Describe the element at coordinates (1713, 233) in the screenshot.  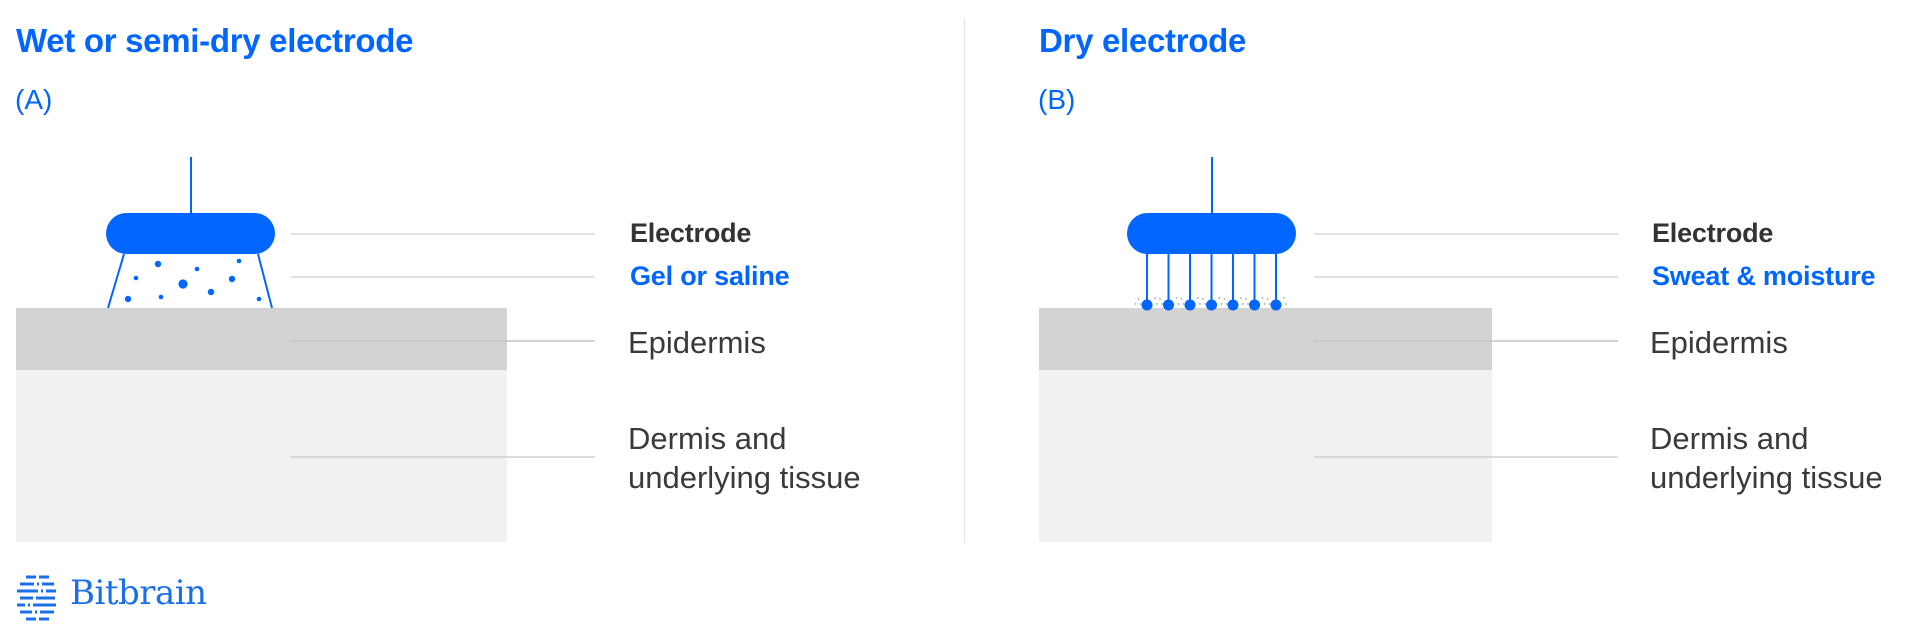
I see `panel-b-label-electrode: Electrode` at that location.